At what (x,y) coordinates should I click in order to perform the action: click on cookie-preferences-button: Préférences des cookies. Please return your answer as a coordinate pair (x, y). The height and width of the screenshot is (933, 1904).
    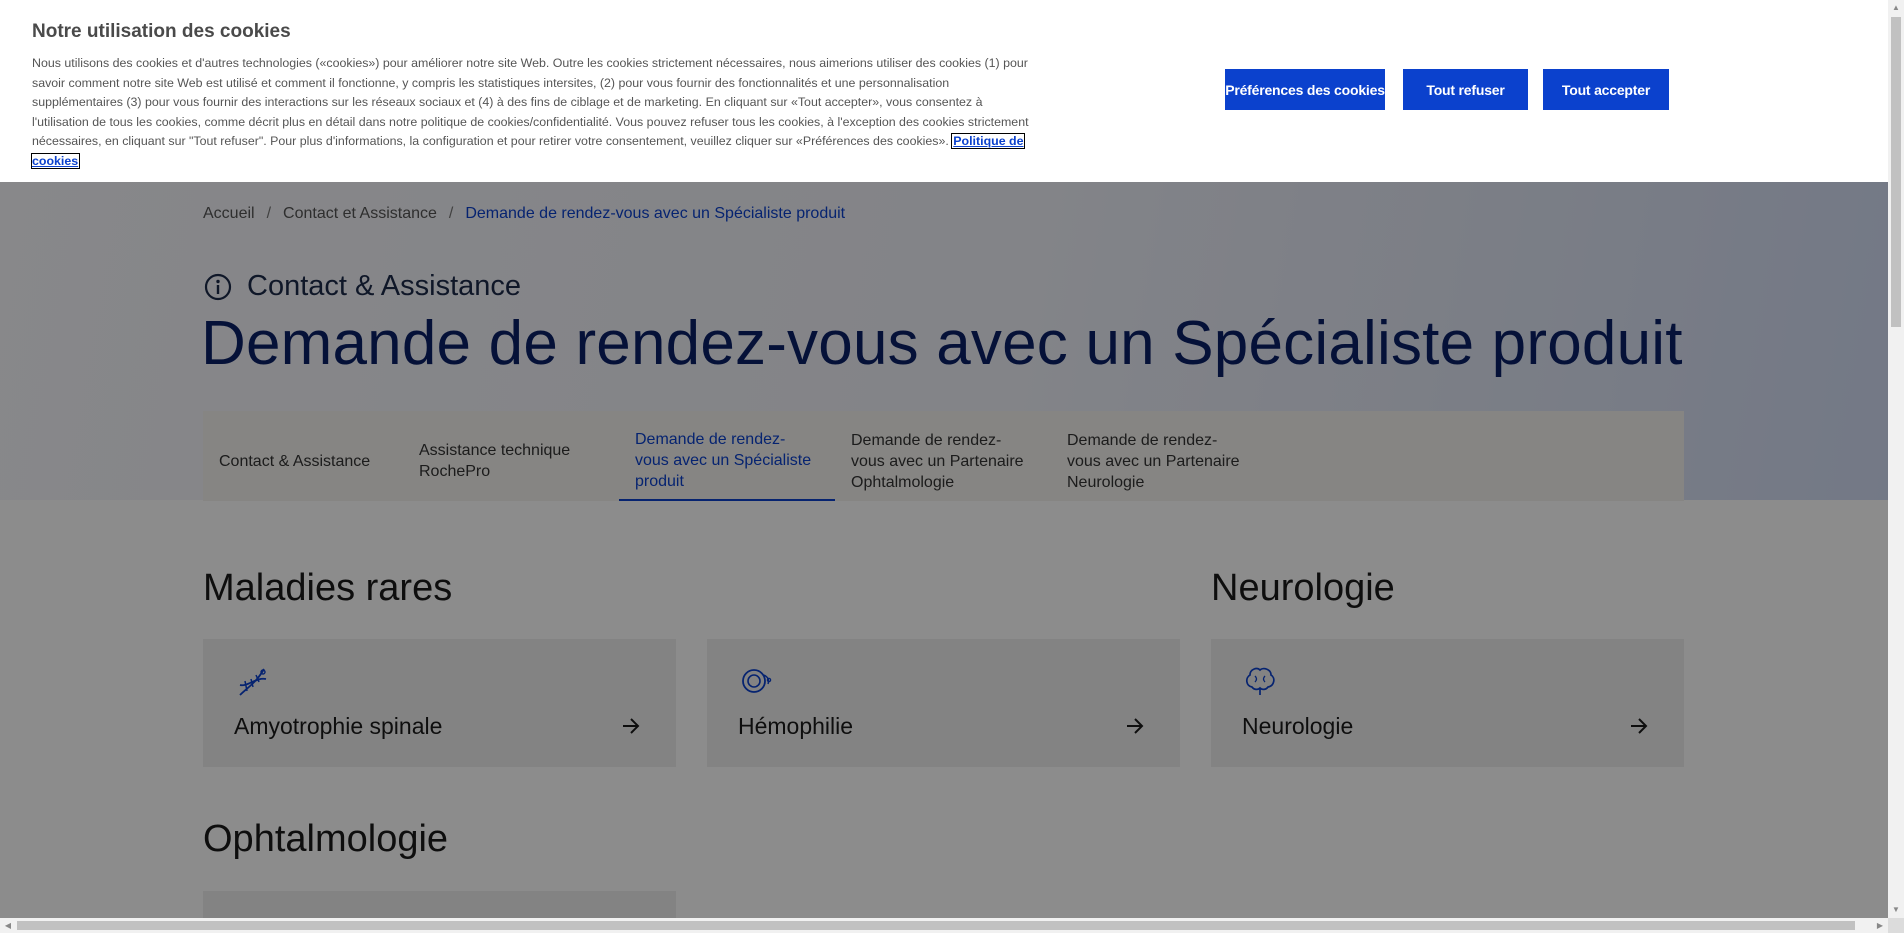
    Looking at the image, I should click on (1305, 89).